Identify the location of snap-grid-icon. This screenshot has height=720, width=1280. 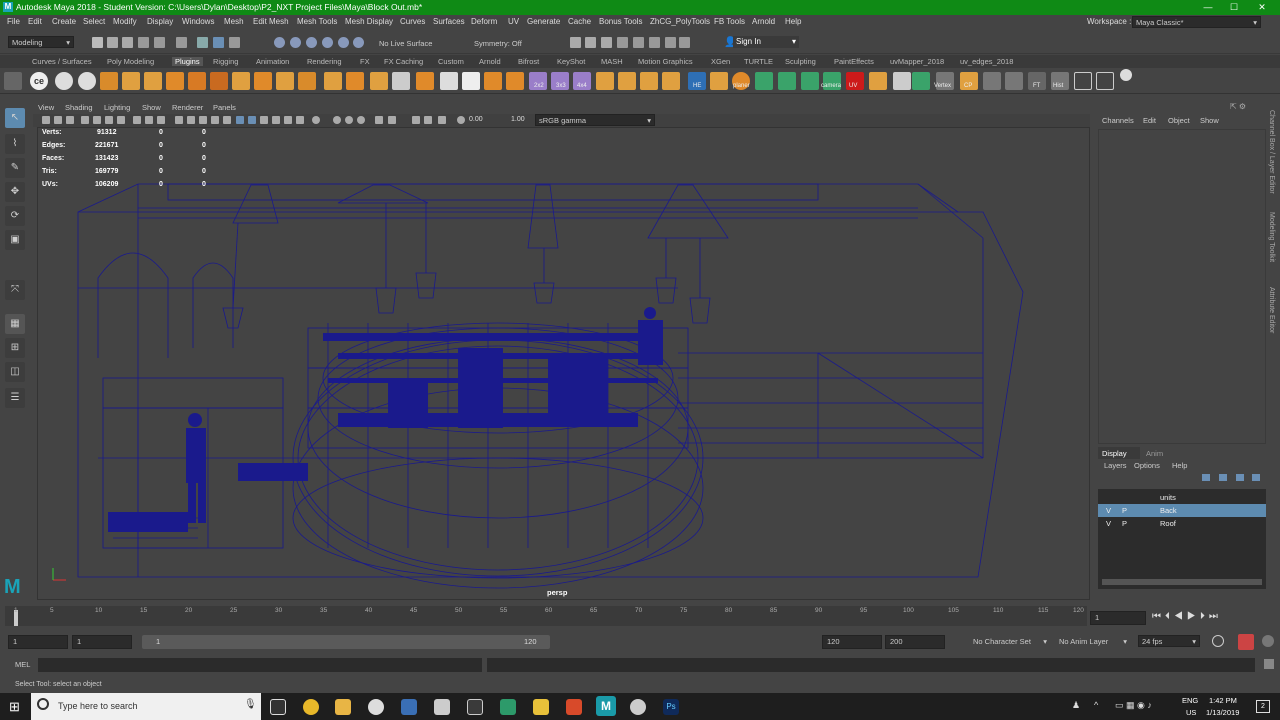
(279, 42).